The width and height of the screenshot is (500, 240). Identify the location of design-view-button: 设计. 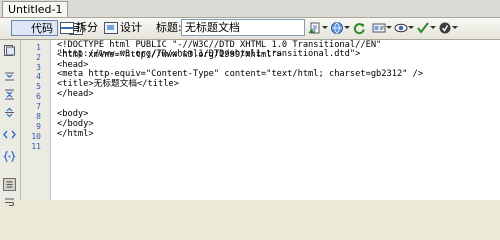
(123, 28).